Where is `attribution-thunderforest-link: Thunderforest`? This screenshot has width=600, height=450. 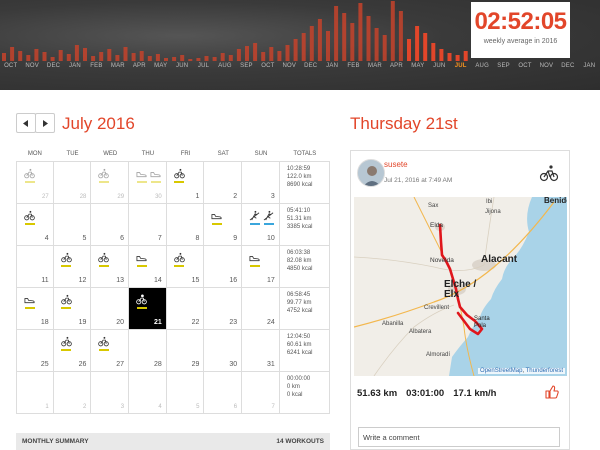 attribution-thunderforest-link: Thunderforest is located at coordinates (544, 371).